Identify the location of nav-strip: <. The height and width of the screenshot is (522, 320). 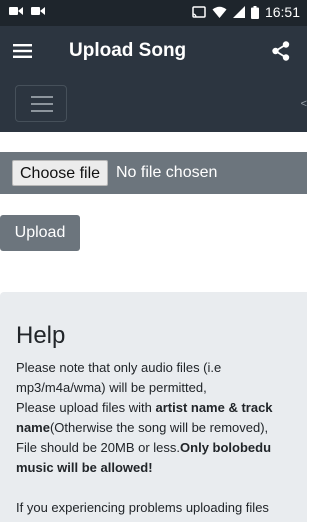
(153, 105).